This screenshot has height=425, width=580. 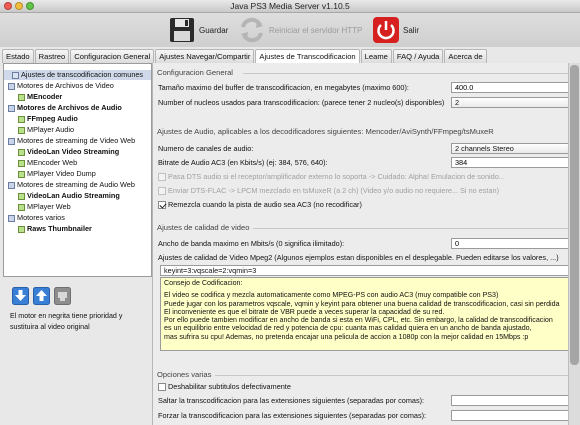 I want to click on window-title: Java PS3 Media Server v1.10.5, so click(x=290, y=6).